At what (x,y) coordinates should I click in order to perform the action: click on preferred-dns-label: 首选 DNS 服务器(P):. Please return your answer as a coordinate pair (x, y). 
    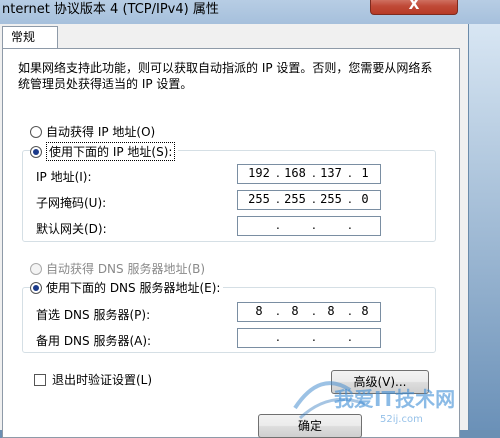
    Looking at the image, I should click on (93, 315).